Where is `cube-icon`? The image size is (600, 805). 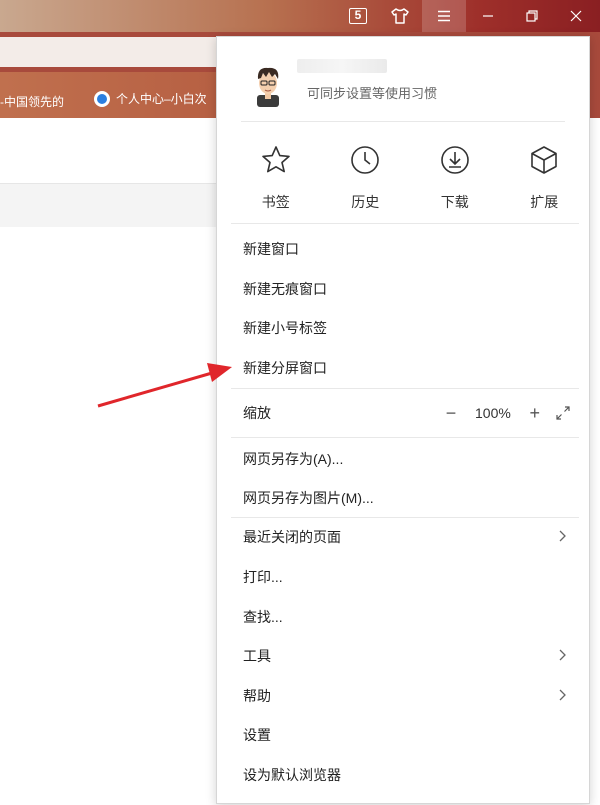 cube-icon is located at coordinates (544, 160).